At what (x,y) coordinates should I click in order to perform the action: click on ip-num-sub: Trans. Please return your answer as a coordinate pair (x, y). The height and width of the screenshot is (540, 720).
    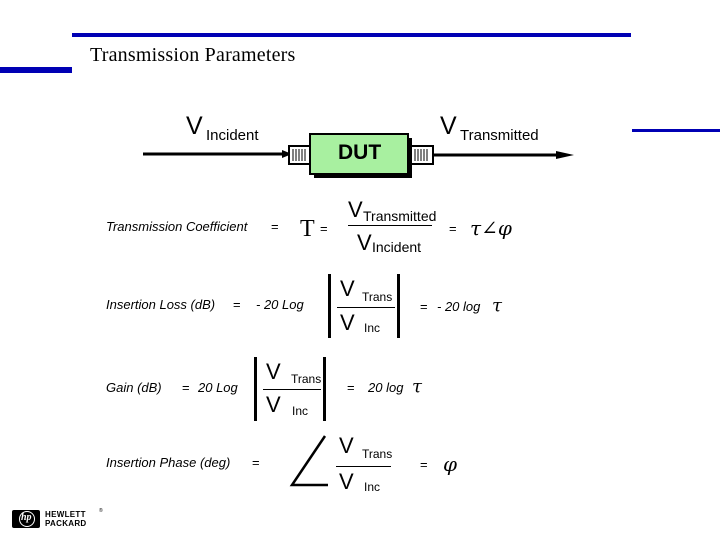
    Looking at the image, I should click on (377, 454).